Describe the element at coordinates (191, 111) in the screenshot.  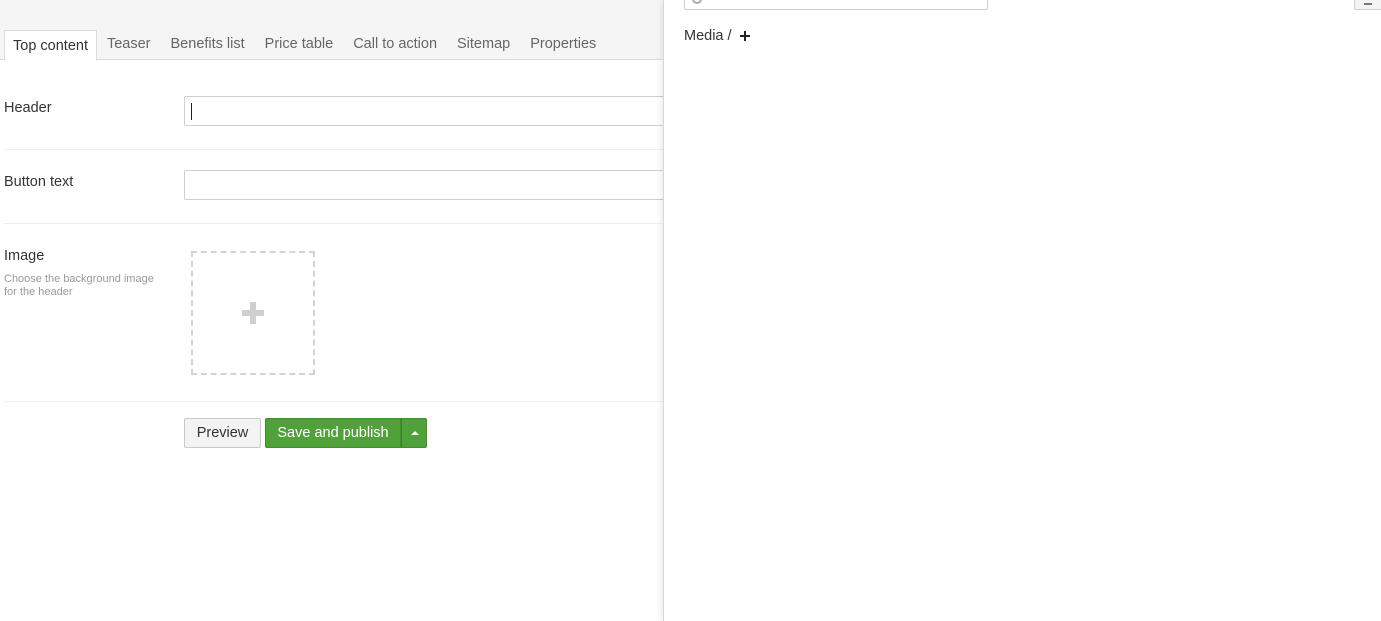
I see `text-cursor` at that location.